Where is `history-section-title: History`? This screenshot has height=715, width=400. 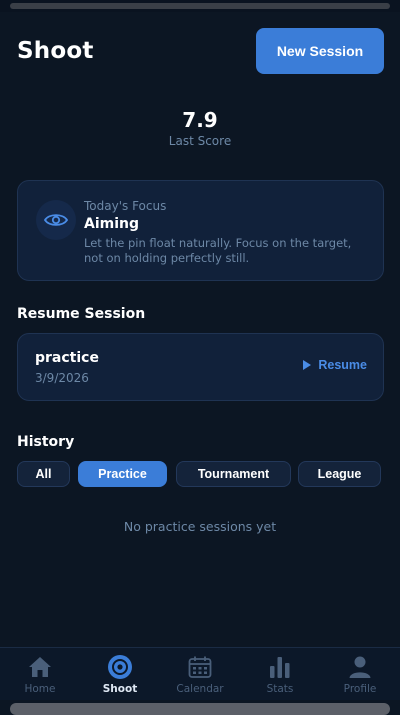 history-section-title: History is located at coordinates (46, 442).